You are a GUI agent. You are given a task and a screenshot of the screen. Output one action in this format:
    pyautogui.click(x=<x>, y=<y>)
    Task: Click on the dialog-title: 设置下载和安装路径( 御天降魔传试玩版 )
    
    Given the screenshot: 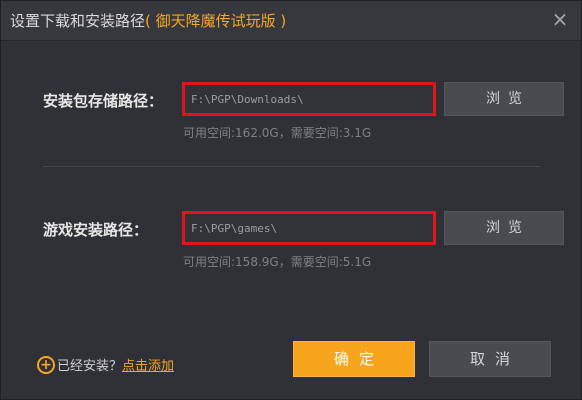 What is the action you would take?
    pyautogui.click(x=148, y=20)
    